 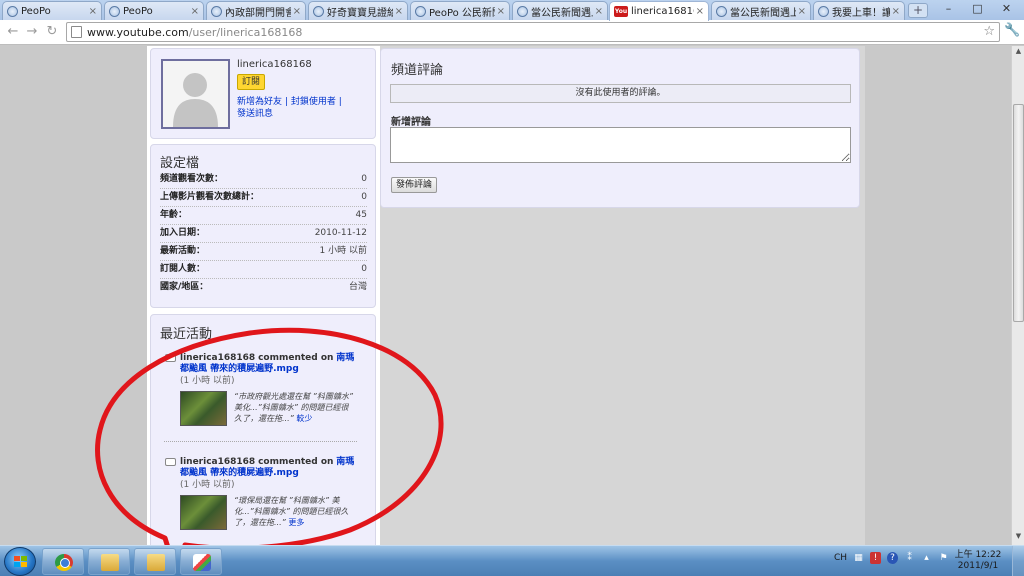 What do you see at coordinates (52, 32) in the screenshot?
I see `reload-icon: ↻` at bounding box center [52, 32].